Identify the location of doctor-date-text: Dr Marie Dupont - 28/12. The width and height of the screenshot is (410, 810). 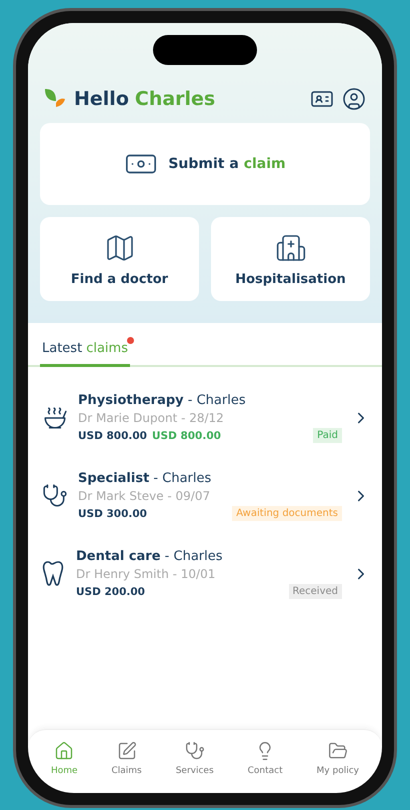
(151, 418).